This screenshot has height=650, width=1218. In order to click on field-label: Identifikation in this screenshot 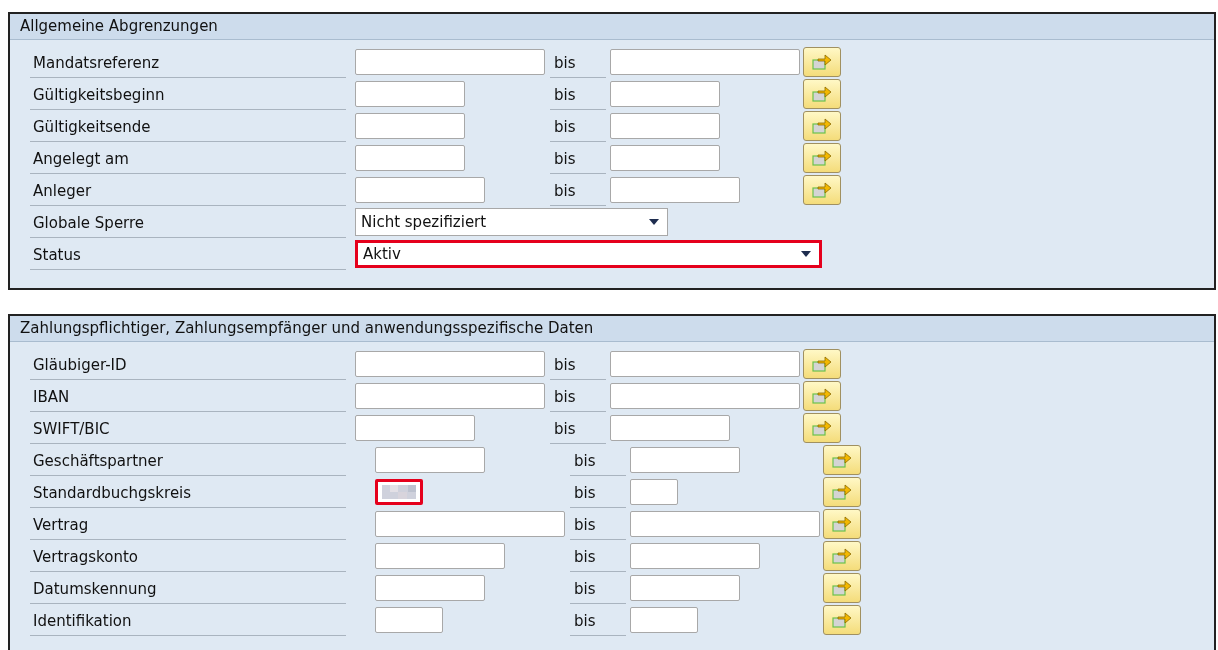, I will do `click(188, 621)`.